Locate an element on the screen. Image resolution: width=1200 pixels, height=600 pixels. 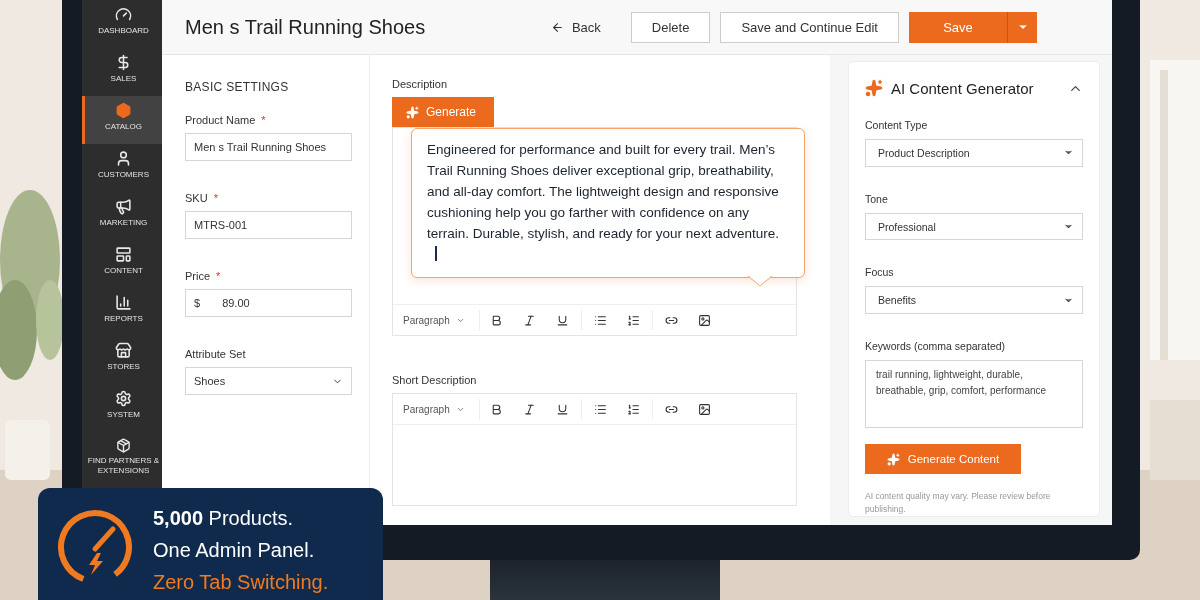
sidebar-item: CONTENT is located at coordinates (122, 264).